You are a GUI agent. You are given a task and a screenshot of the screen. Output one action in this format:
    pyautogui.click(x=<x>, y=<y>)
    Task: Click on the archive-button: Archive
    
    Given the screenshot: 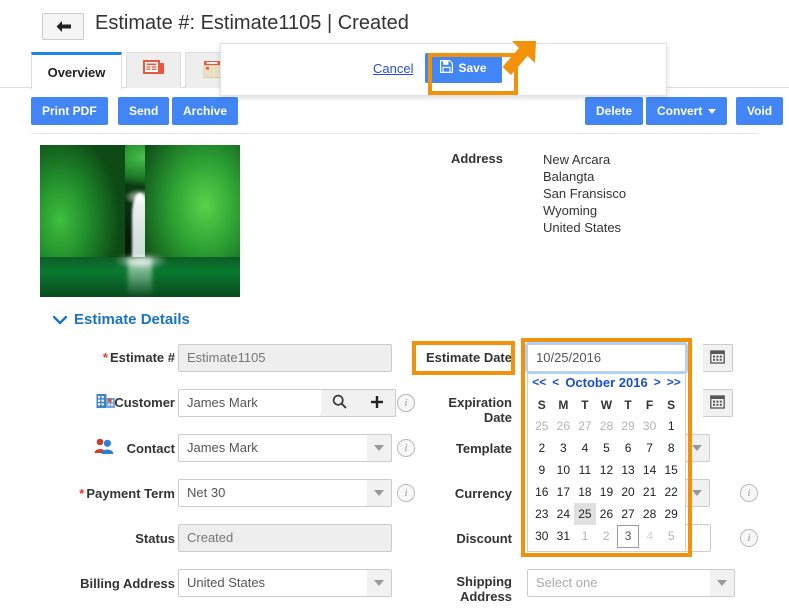 What is the action you would take?
    pyautogui.click(x=205, y=111)
    